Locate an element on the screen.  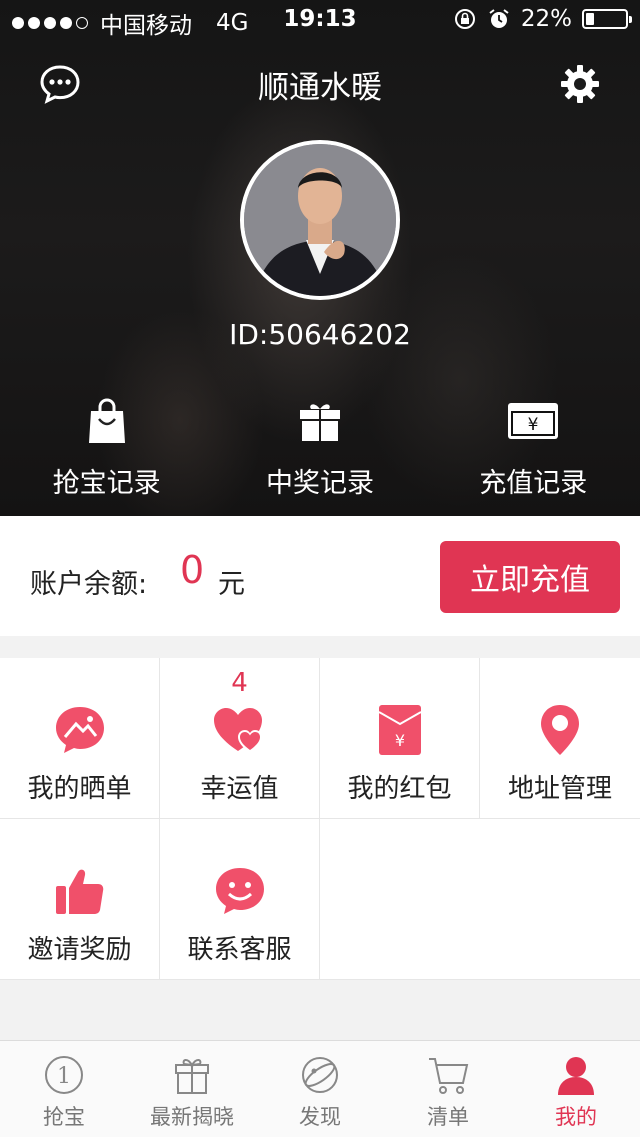
grid-item-my-posts: 我的晒单 is located at coordinates (80, 738).